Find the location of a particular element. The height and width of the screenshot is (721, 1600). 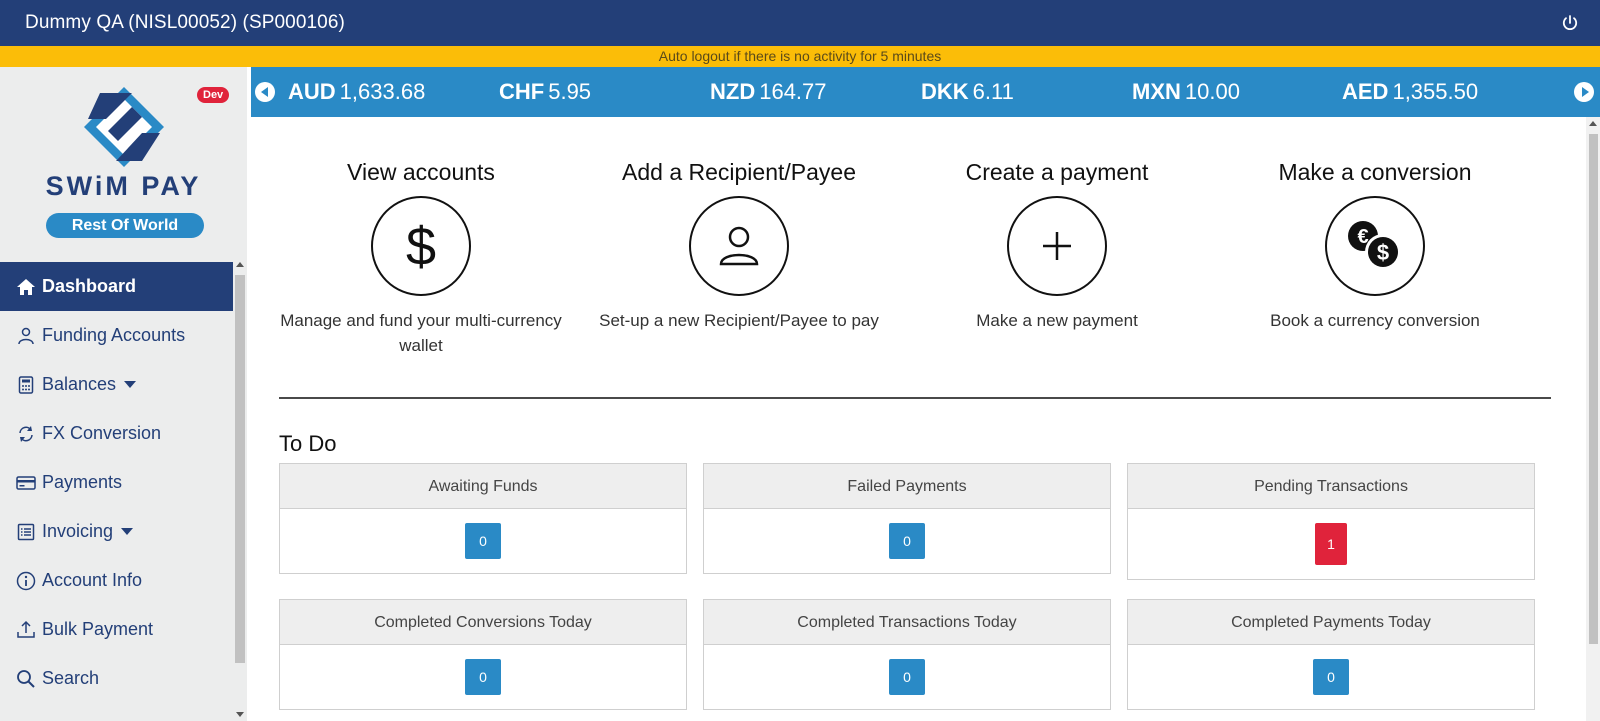

main-scrollbar is located at coordinates (1593, 419).